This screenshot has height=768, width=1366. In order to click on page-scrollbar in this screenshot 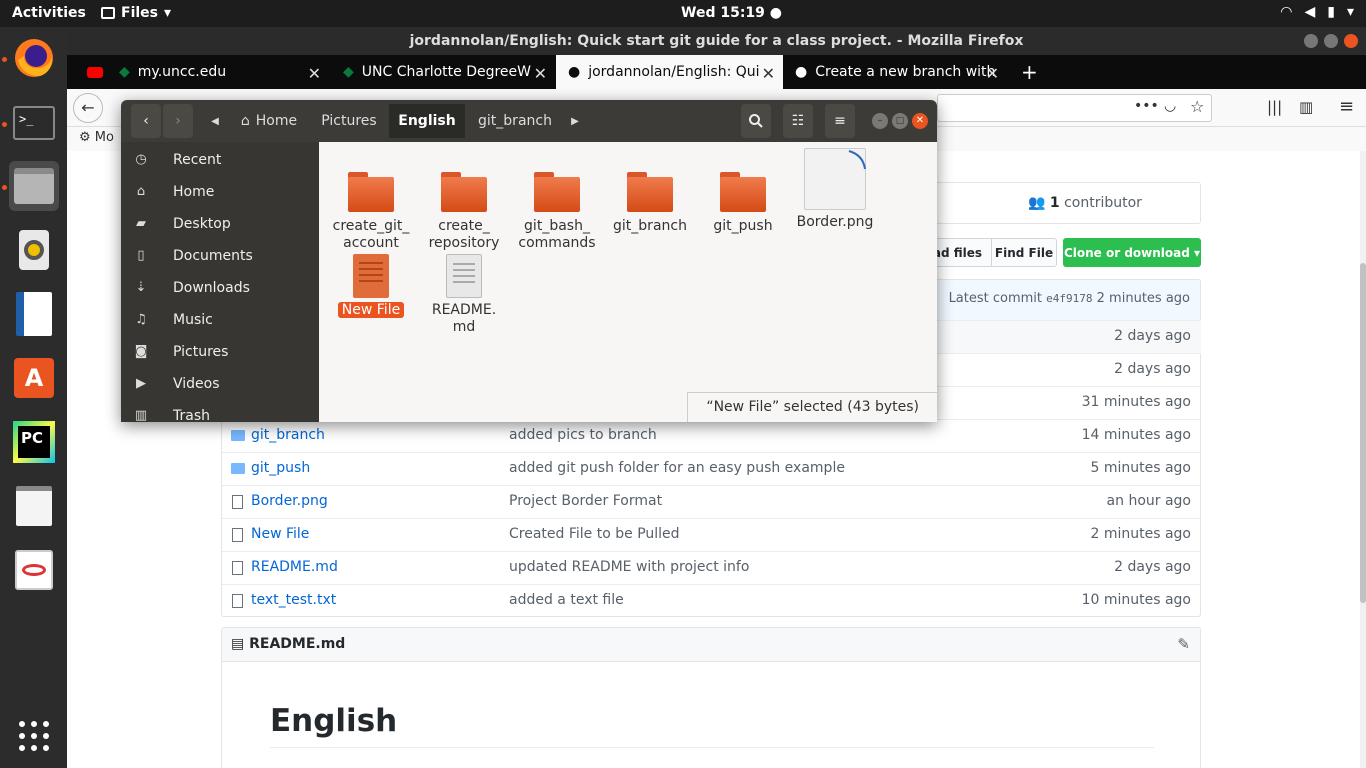, I will do `click(1363, 459)`.